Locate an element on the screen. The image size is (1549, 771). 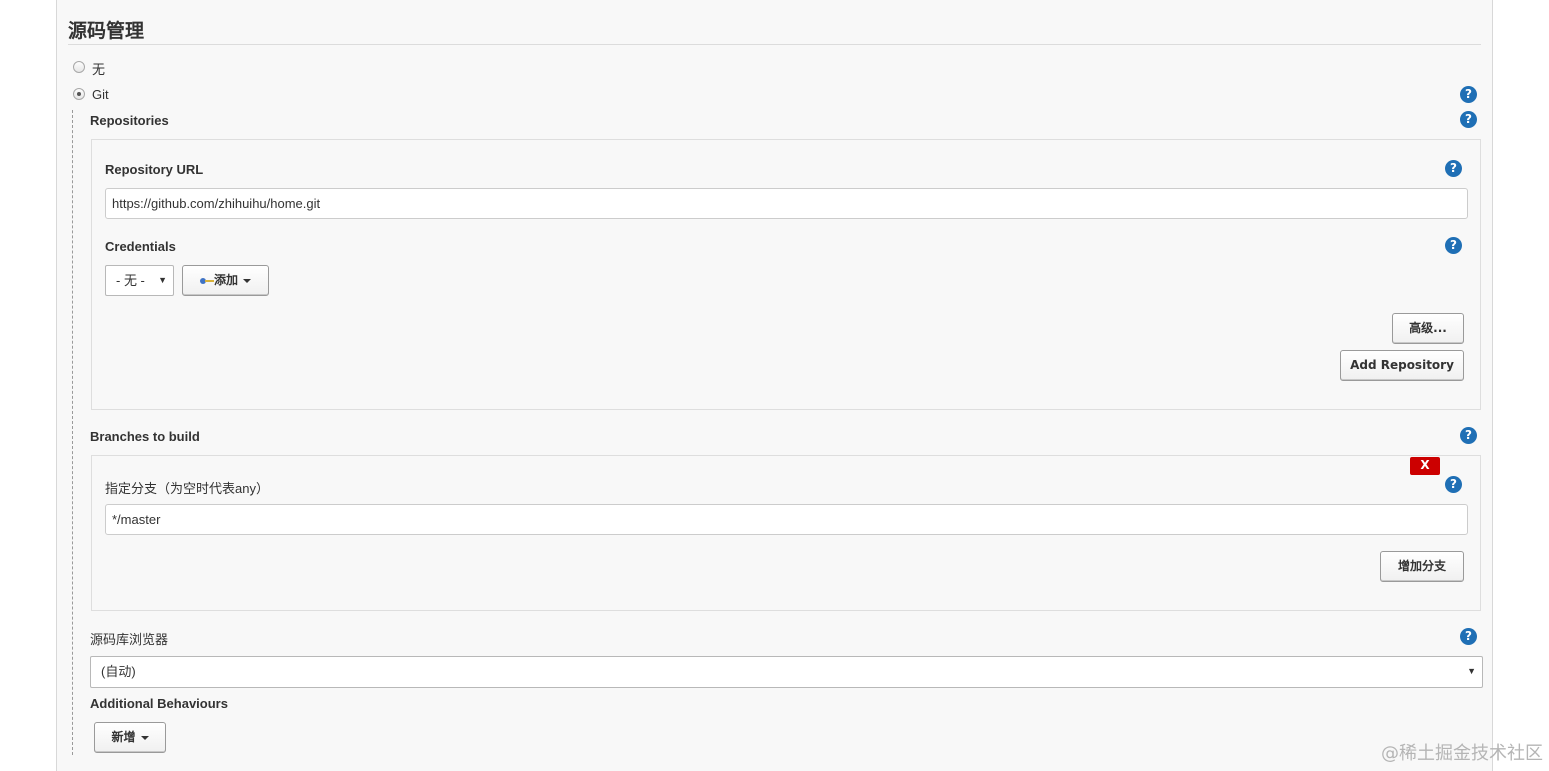
credentials-select-value: - 无 - is located at coordinates (130, 280).